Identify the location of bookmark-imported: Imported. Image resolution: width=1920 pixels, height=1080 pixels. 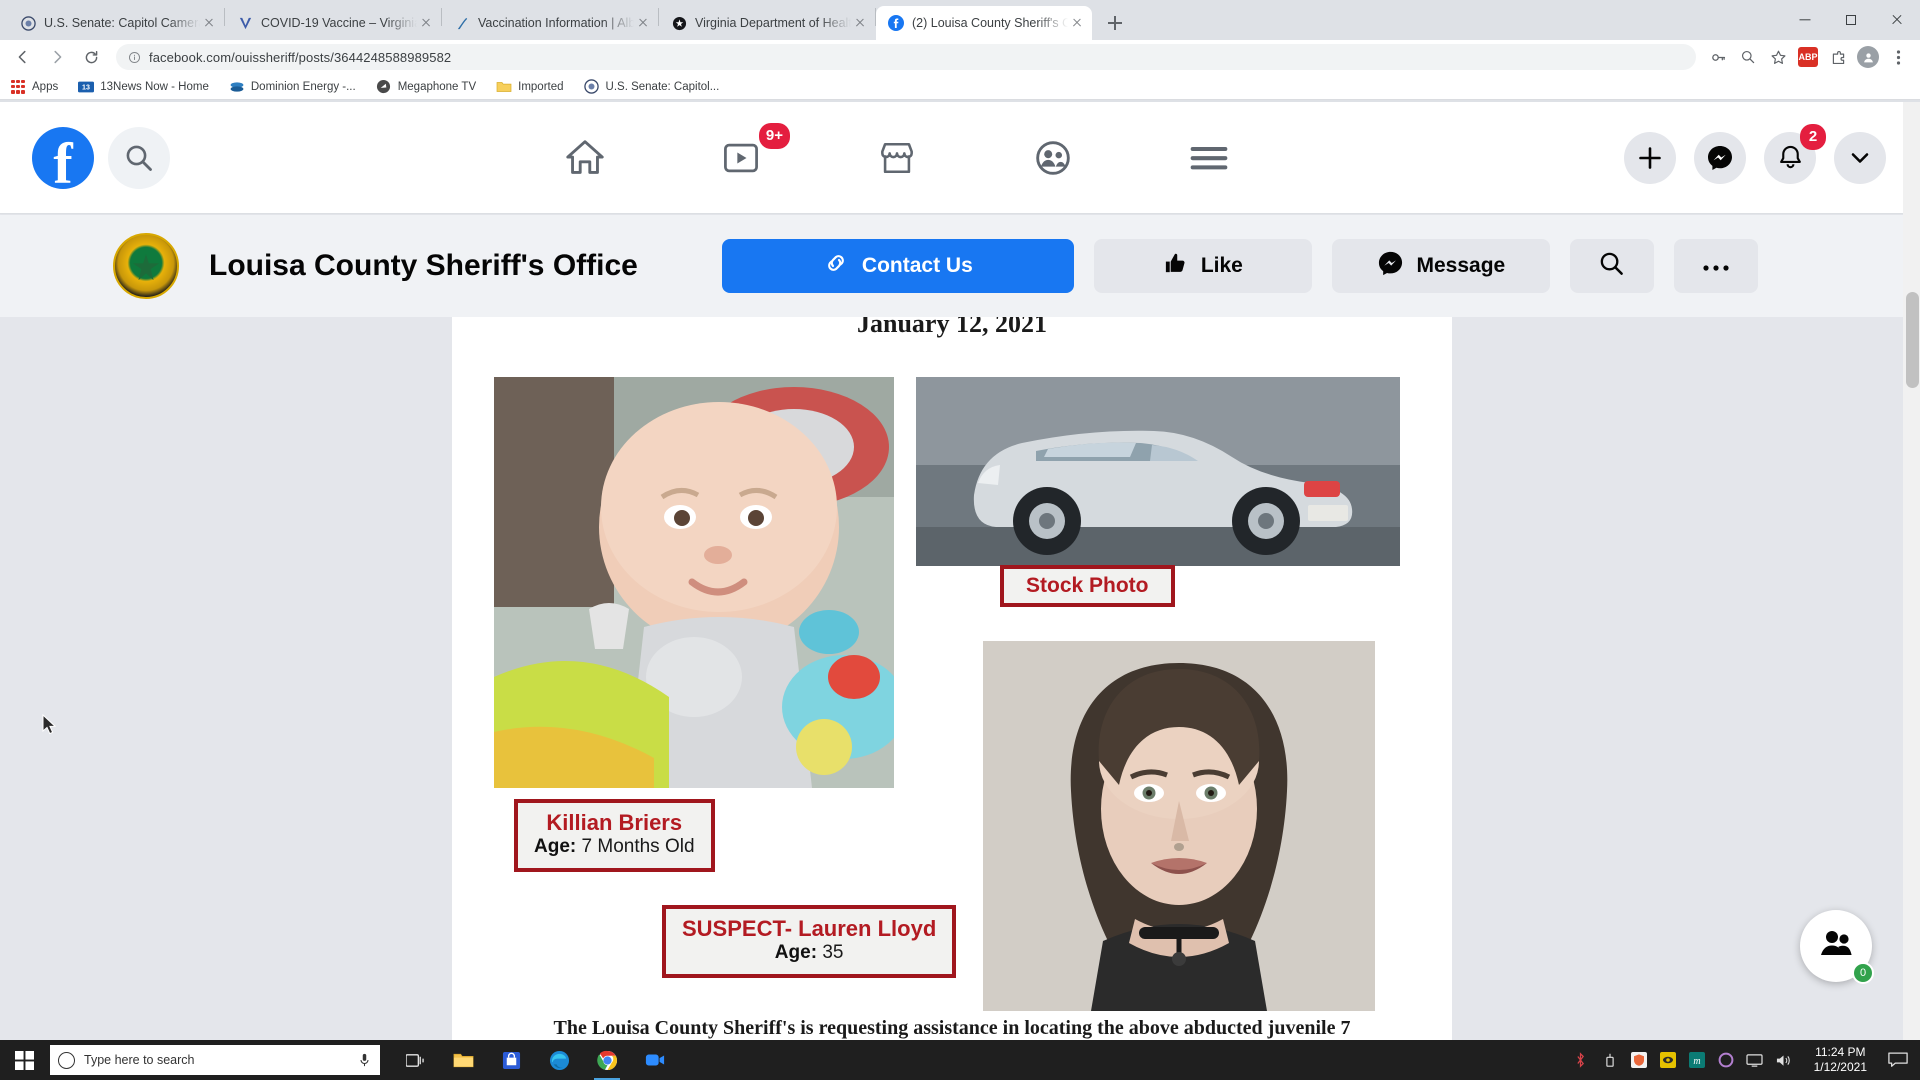
(530, 87).